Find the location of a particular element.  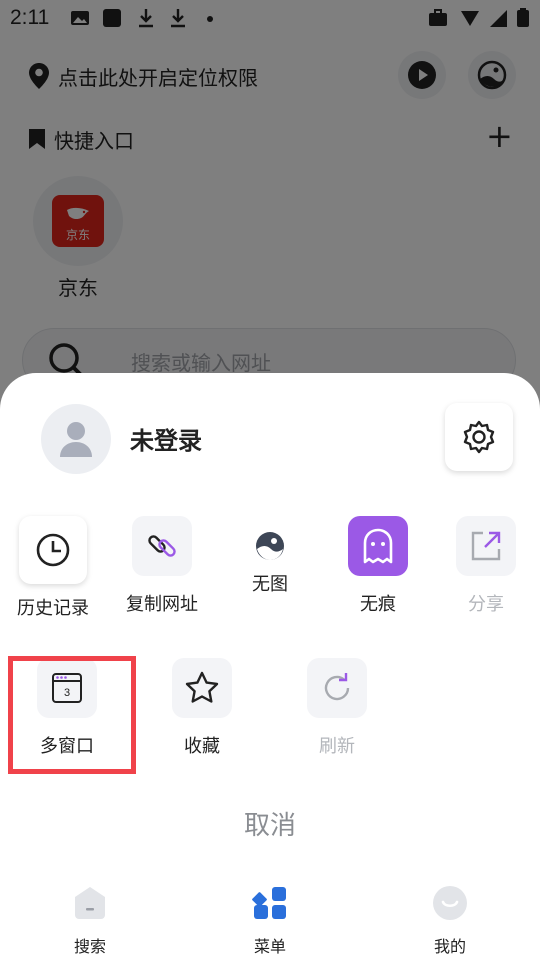

home-icon is located at coordinates (90, 903).